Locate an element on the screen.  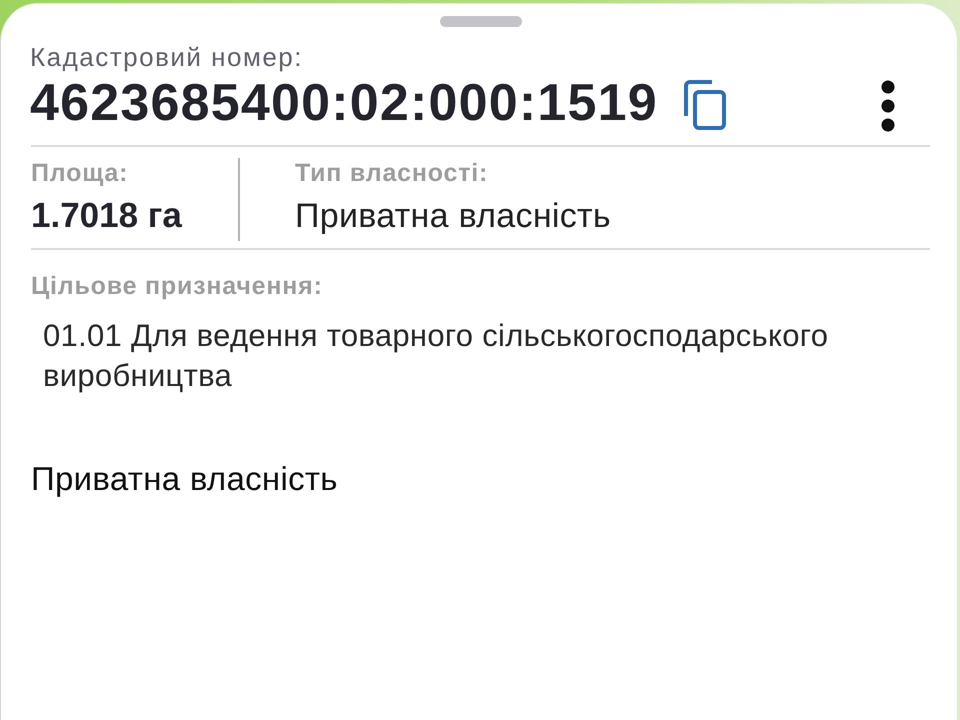
copy-icon is located at coordinates (704, 105).